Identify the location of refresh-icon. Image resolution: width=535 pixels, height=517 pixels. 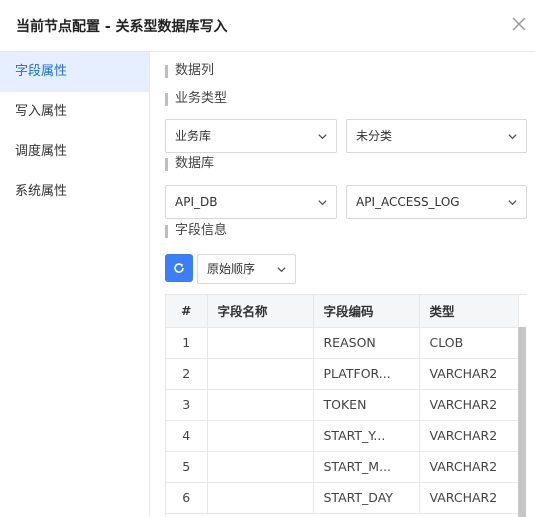
(179, 268).